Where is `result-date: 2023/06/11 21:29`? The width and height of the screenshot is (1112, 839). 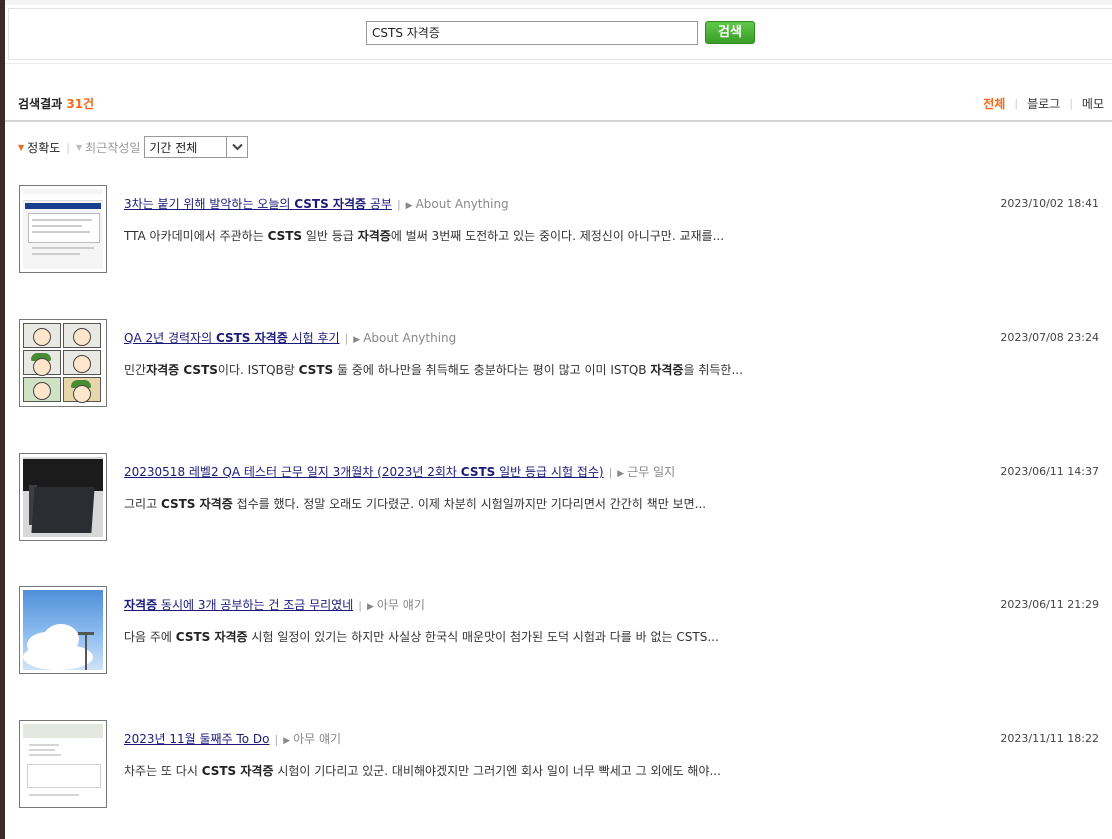 result-date: 2023/06/11 21:29 is located at coordinates (1049, 604).